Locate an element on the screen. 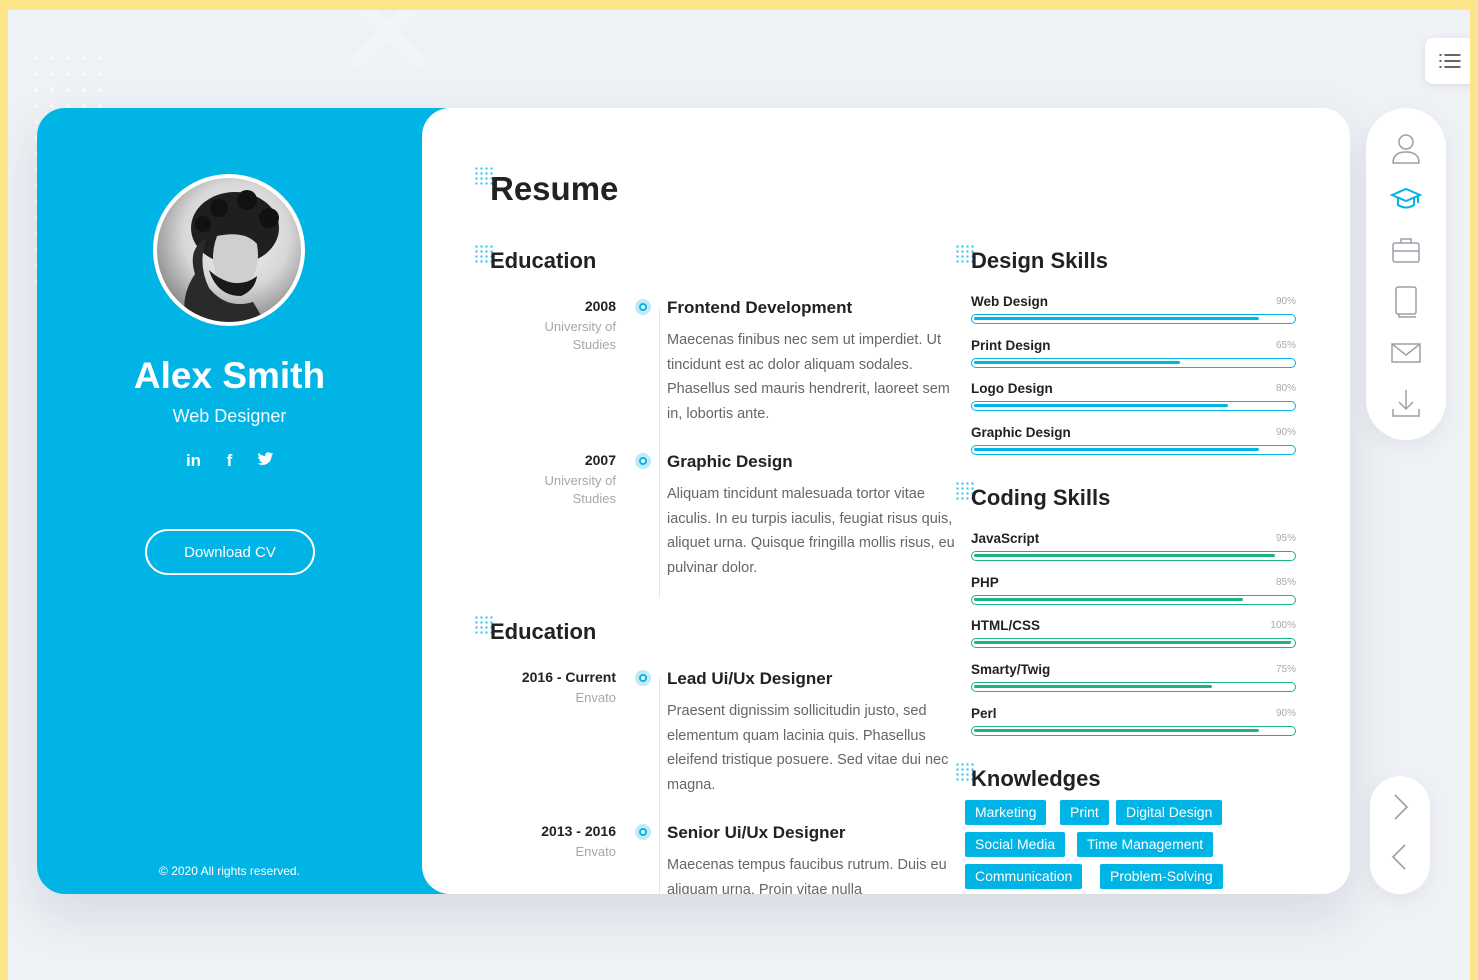 This screenshot has height=980, width=1478. skill-row: Graphic Design 90% is located at coordinates (1133, 445).